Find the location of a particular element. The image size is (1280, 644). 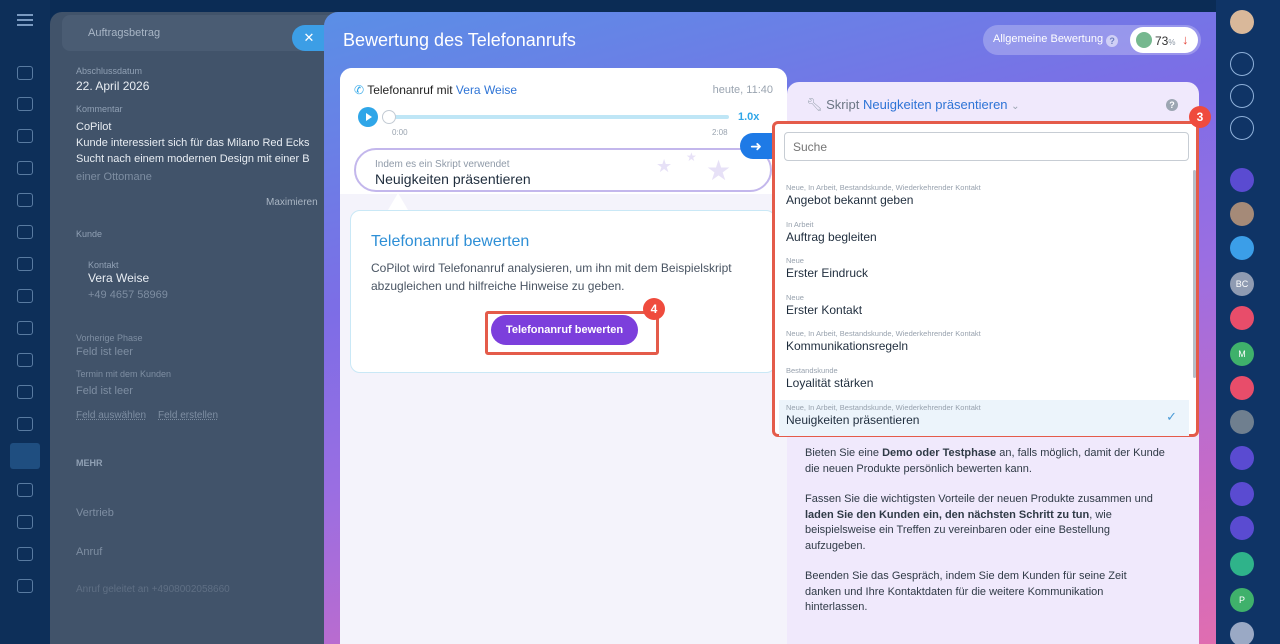

script-text-span: Bieten Sie eine is located at coordinates (844, 453).